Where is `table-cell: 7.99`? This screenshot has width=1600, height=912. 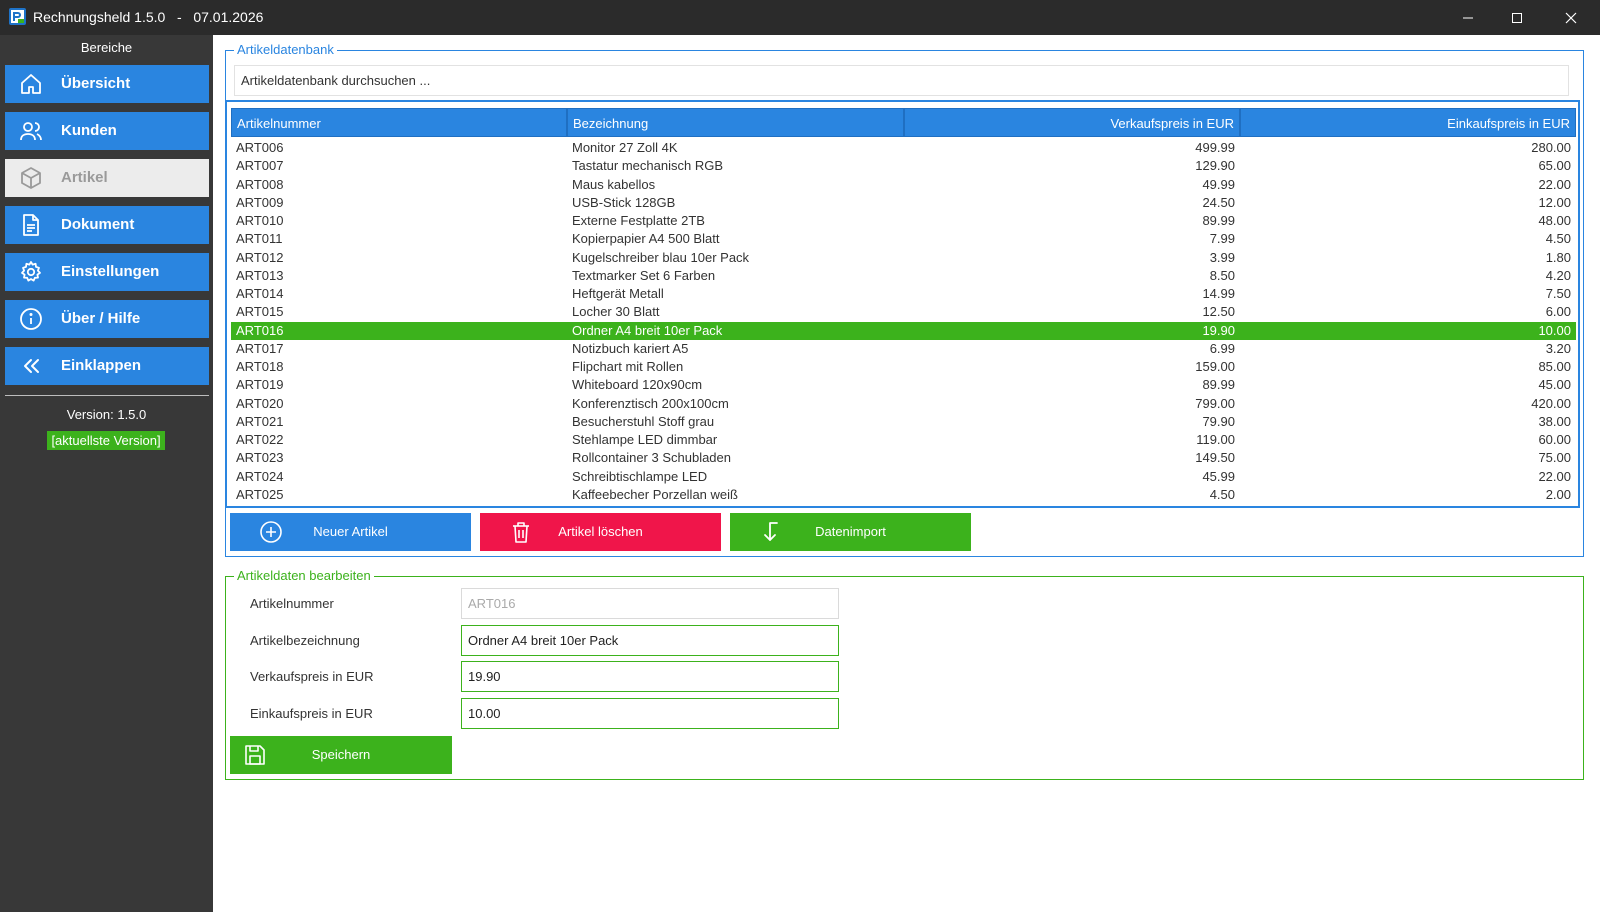
table-cell: 7.99 is located at coordinates (1222, 239).